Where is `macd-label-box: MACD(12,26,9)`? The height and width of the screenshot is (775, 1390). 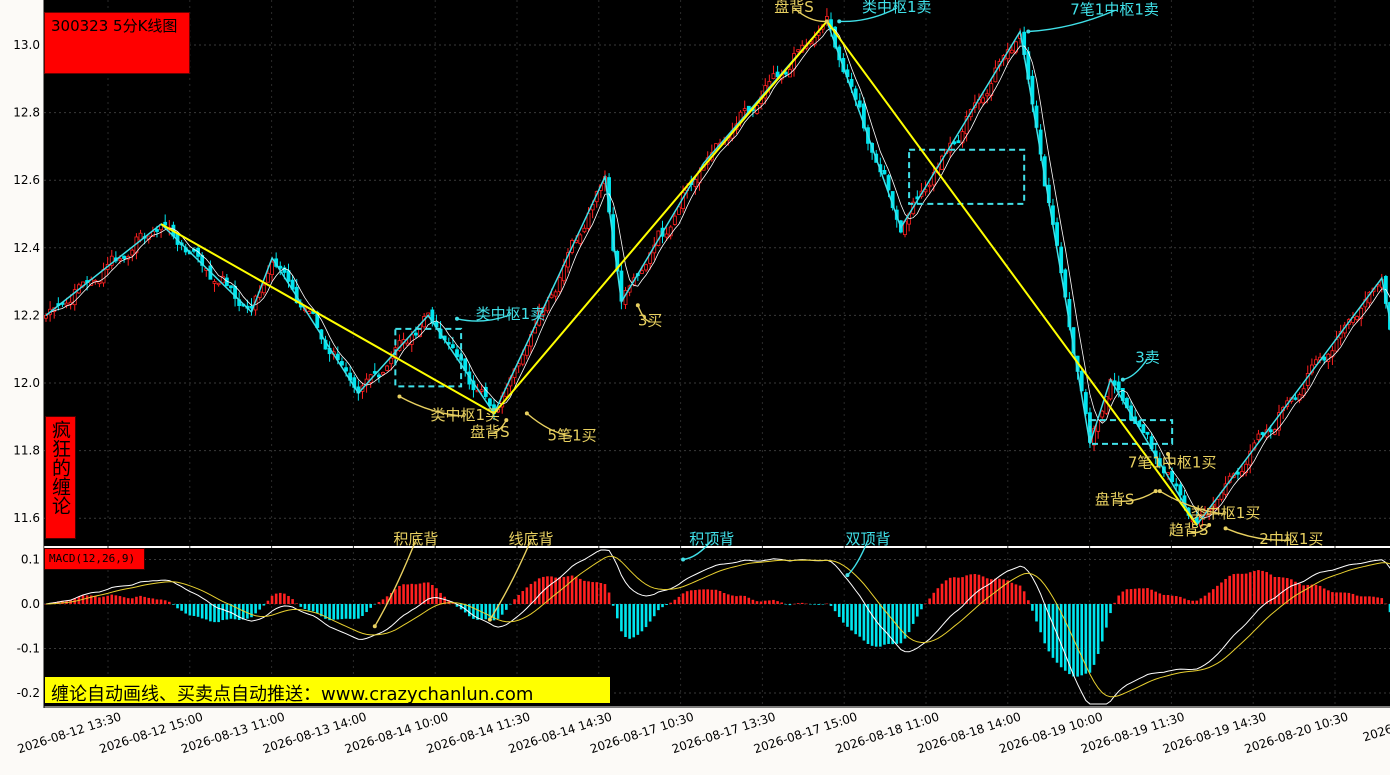
macd-label-box: MACD(12,26,9) is located at coordinates (94, 559).